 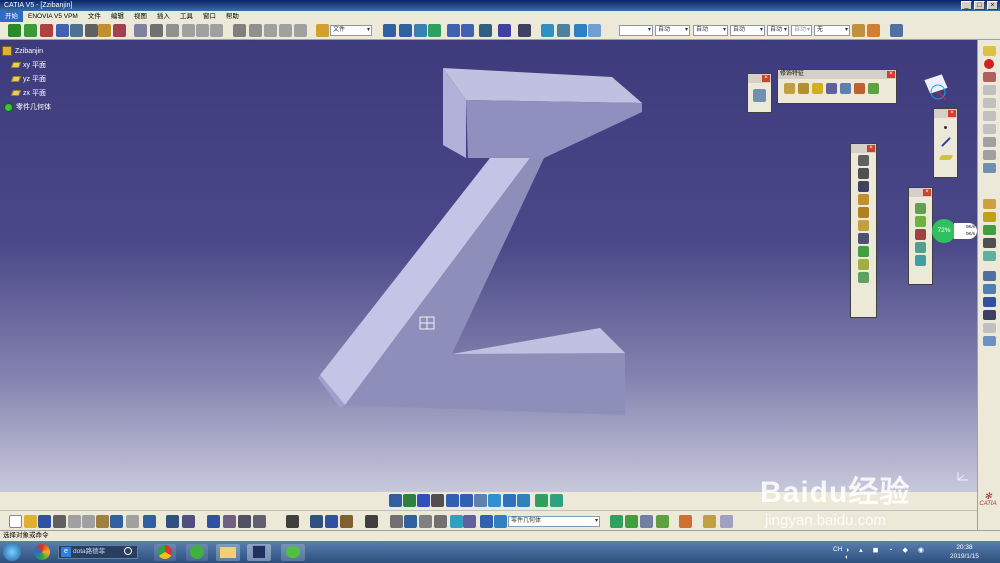 I want to click on chamfer-icon, so click(x=803, y=88).